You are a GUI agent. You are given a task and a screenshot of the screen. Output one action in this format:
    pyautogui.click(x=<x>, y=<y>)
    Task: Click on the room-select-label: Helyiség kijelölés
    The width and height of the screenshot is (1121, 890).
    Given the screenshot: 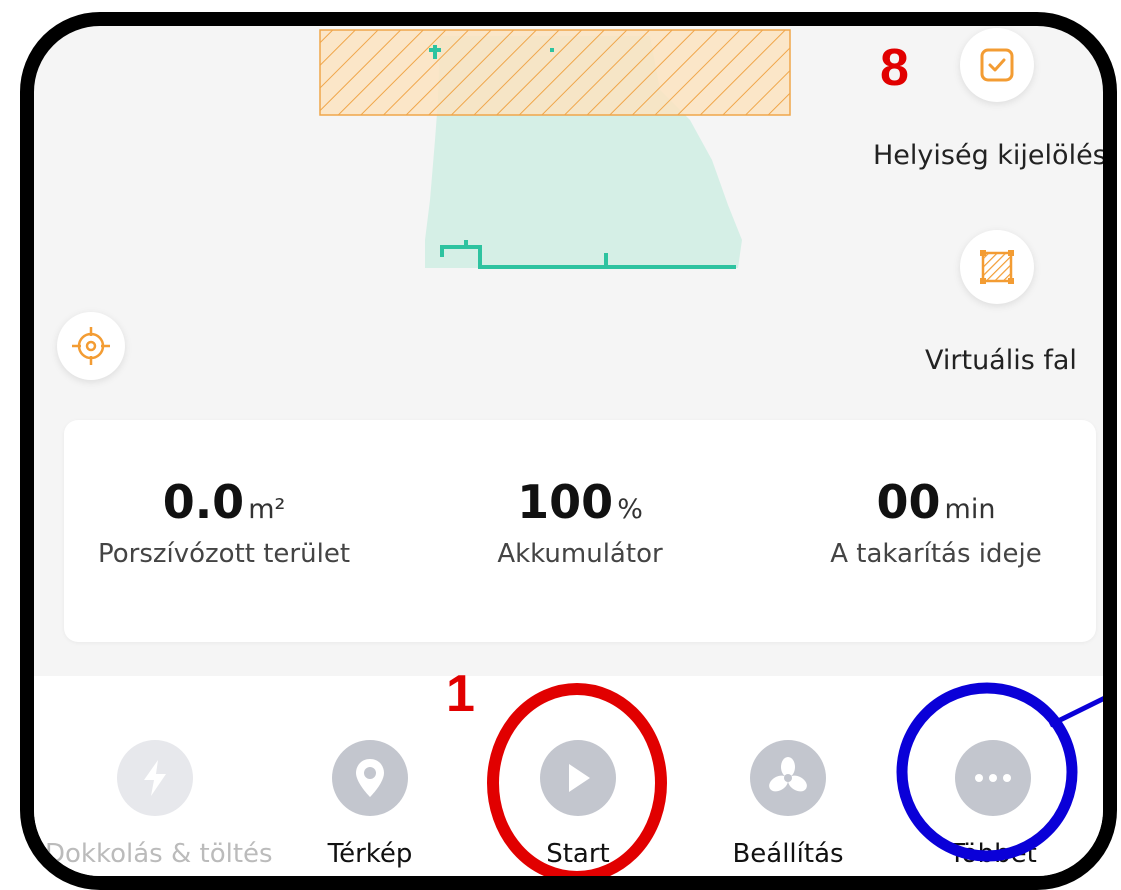 What is the action you would take?
    pyautogui.click(x=990, y=155)
    